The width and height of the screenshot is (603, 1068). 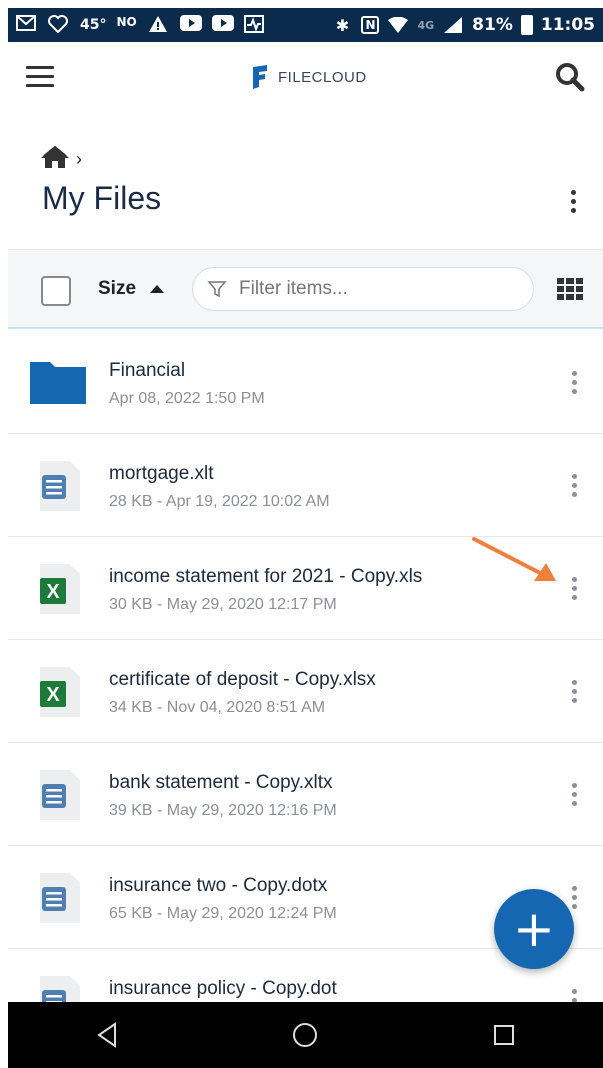 What do you see at coordinates (221, 782) in the screenshot?
I see `item-name: bank statement - Copy.xltx` at bounding box center [221, 782].